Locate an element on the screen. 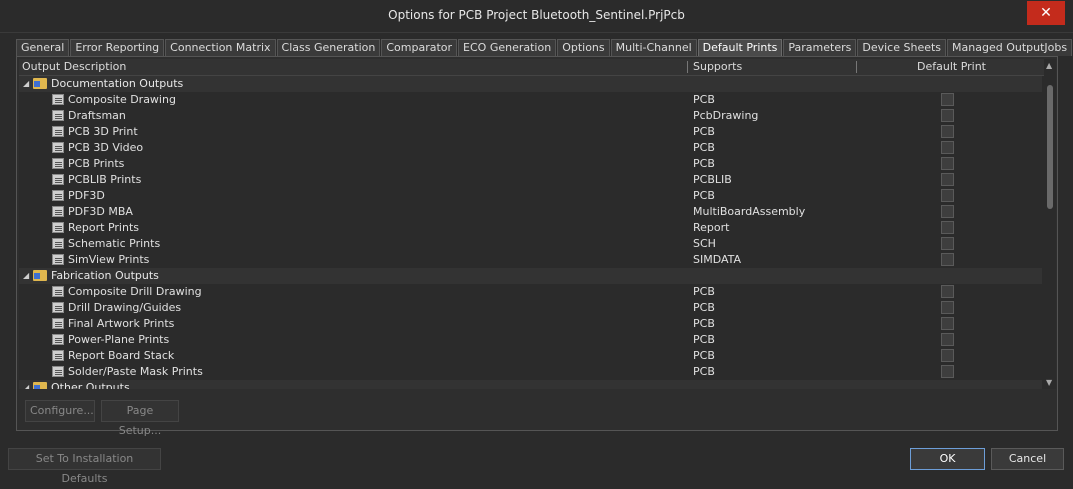  output-row: Drill Drawing/Guides PCB is located at coordinates (530, 308).